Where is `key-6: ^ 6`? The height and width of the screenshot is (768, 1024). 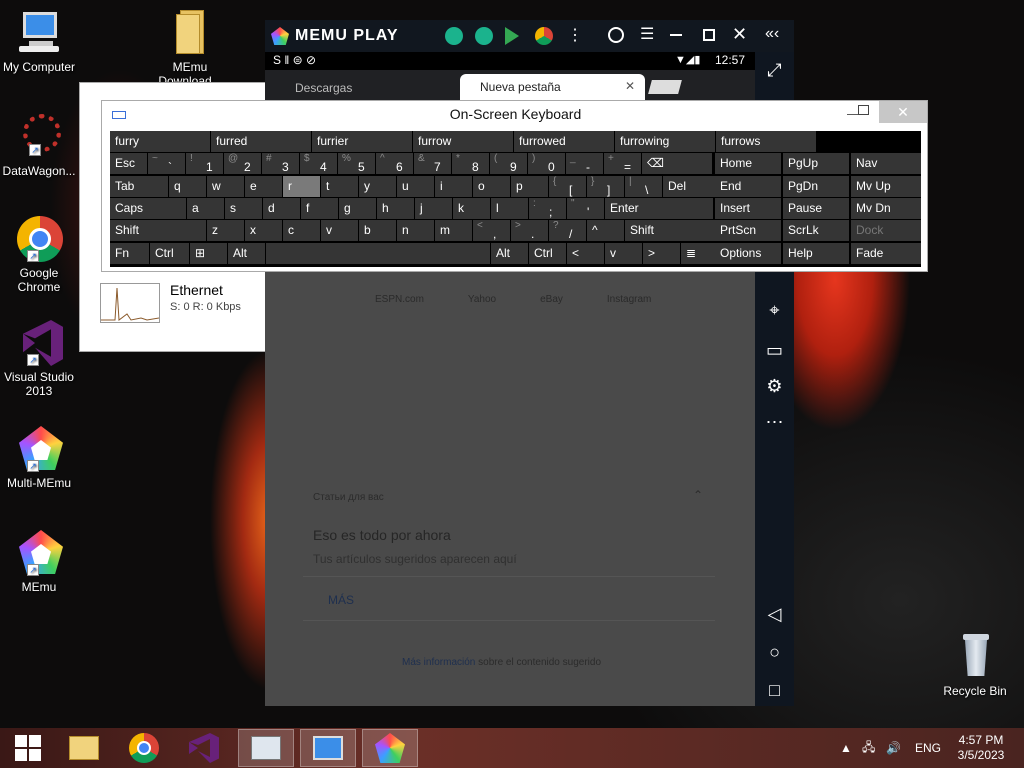 key-6: ^ 6 is located at coordinates (394, 163).